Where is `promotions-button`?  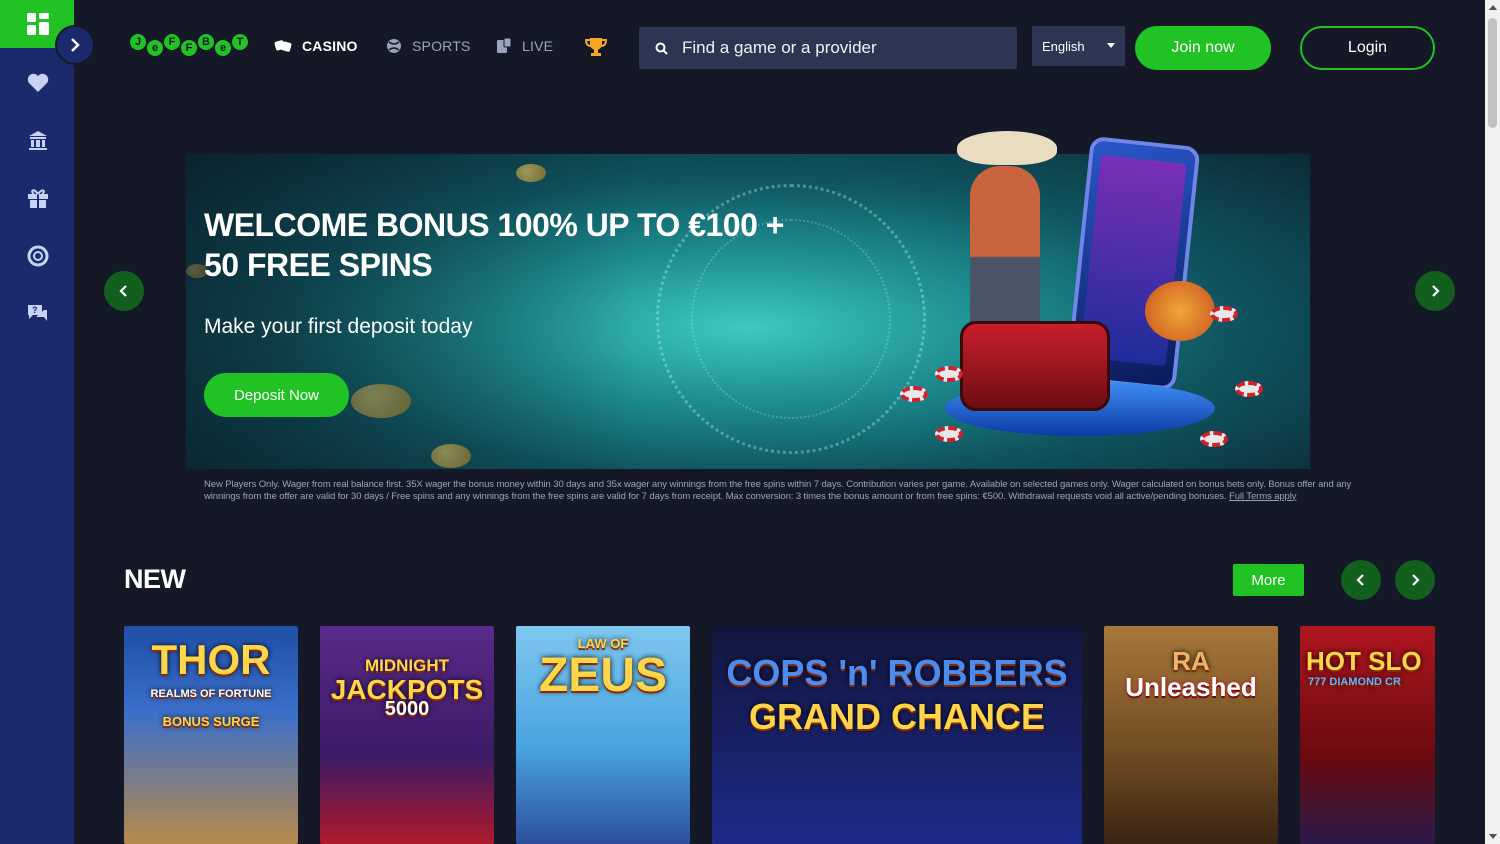
promotions-button is located at coordinates (38, 198).